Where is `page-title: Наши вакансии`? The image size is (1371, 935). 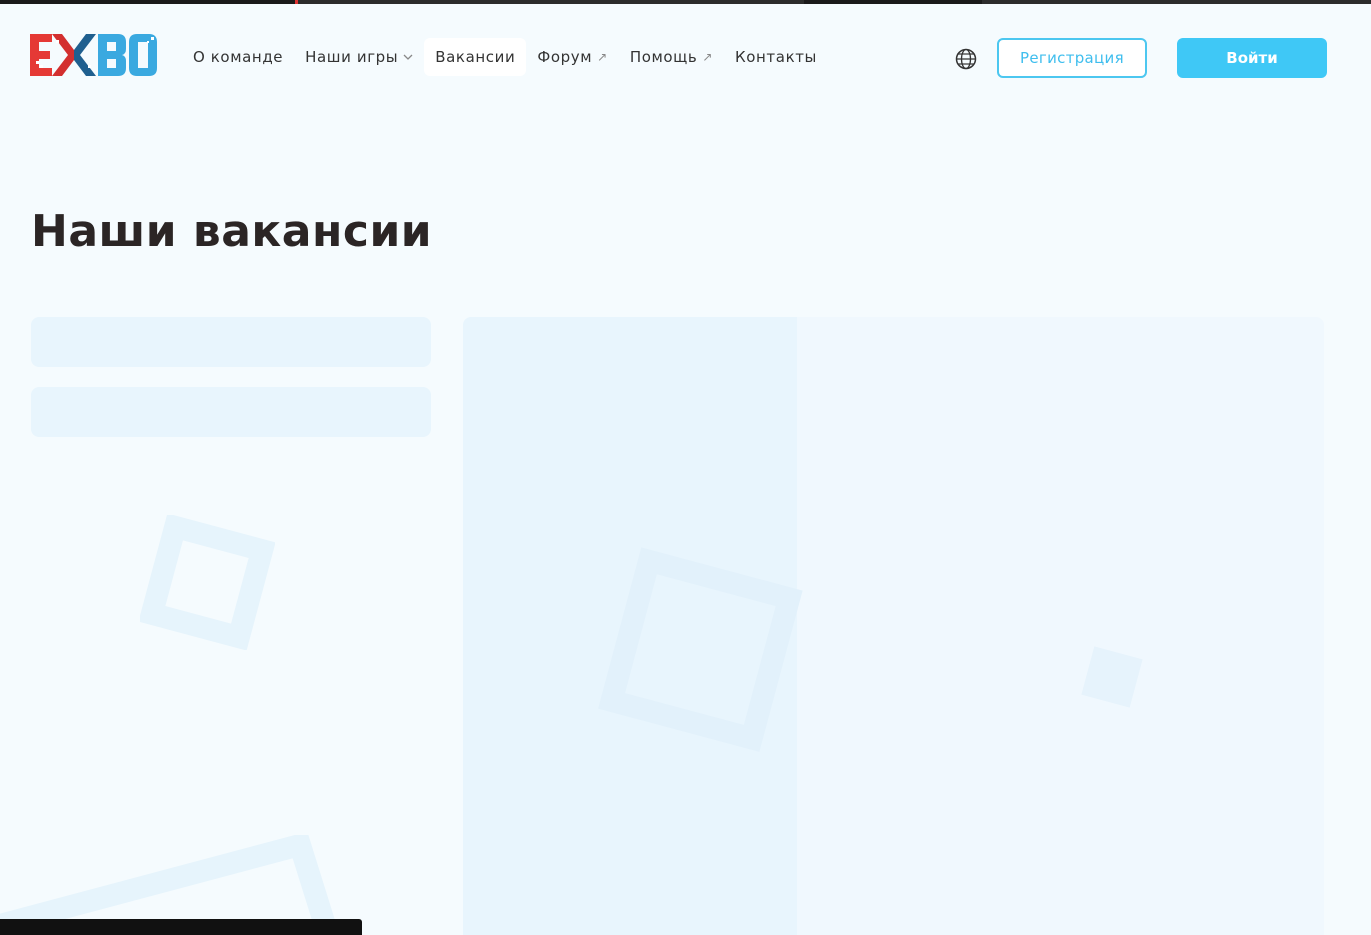
page-title: Наши вакансии is located at coordinates (232, 231).